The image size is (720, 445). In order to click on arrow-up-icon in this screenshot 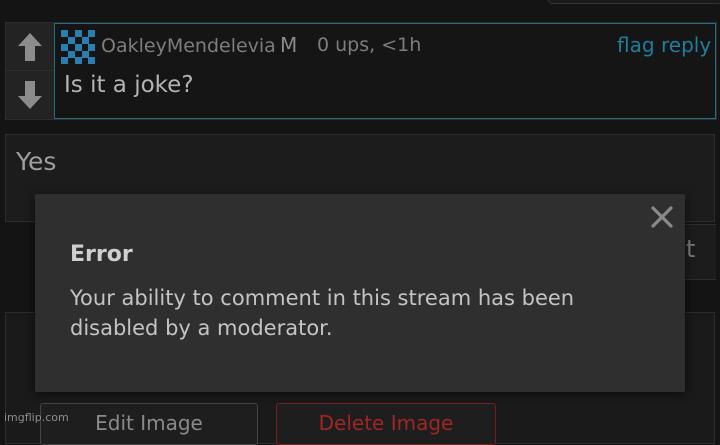, I will do `click(30, 46)`.